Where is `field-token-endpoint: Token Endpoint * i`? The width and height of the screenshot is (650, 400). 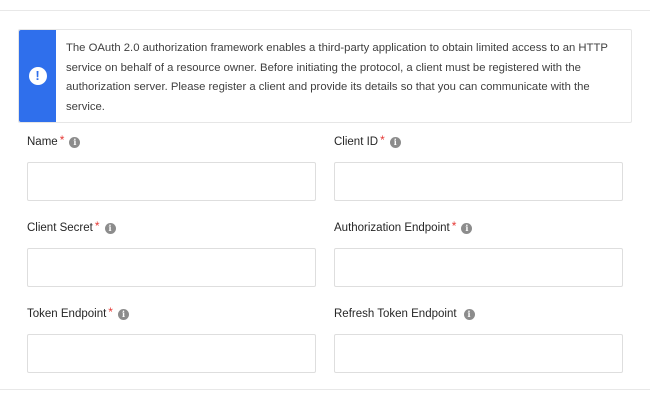
field-token-endpoint: Token Endpoint * i is located at coordinates (171, 339).